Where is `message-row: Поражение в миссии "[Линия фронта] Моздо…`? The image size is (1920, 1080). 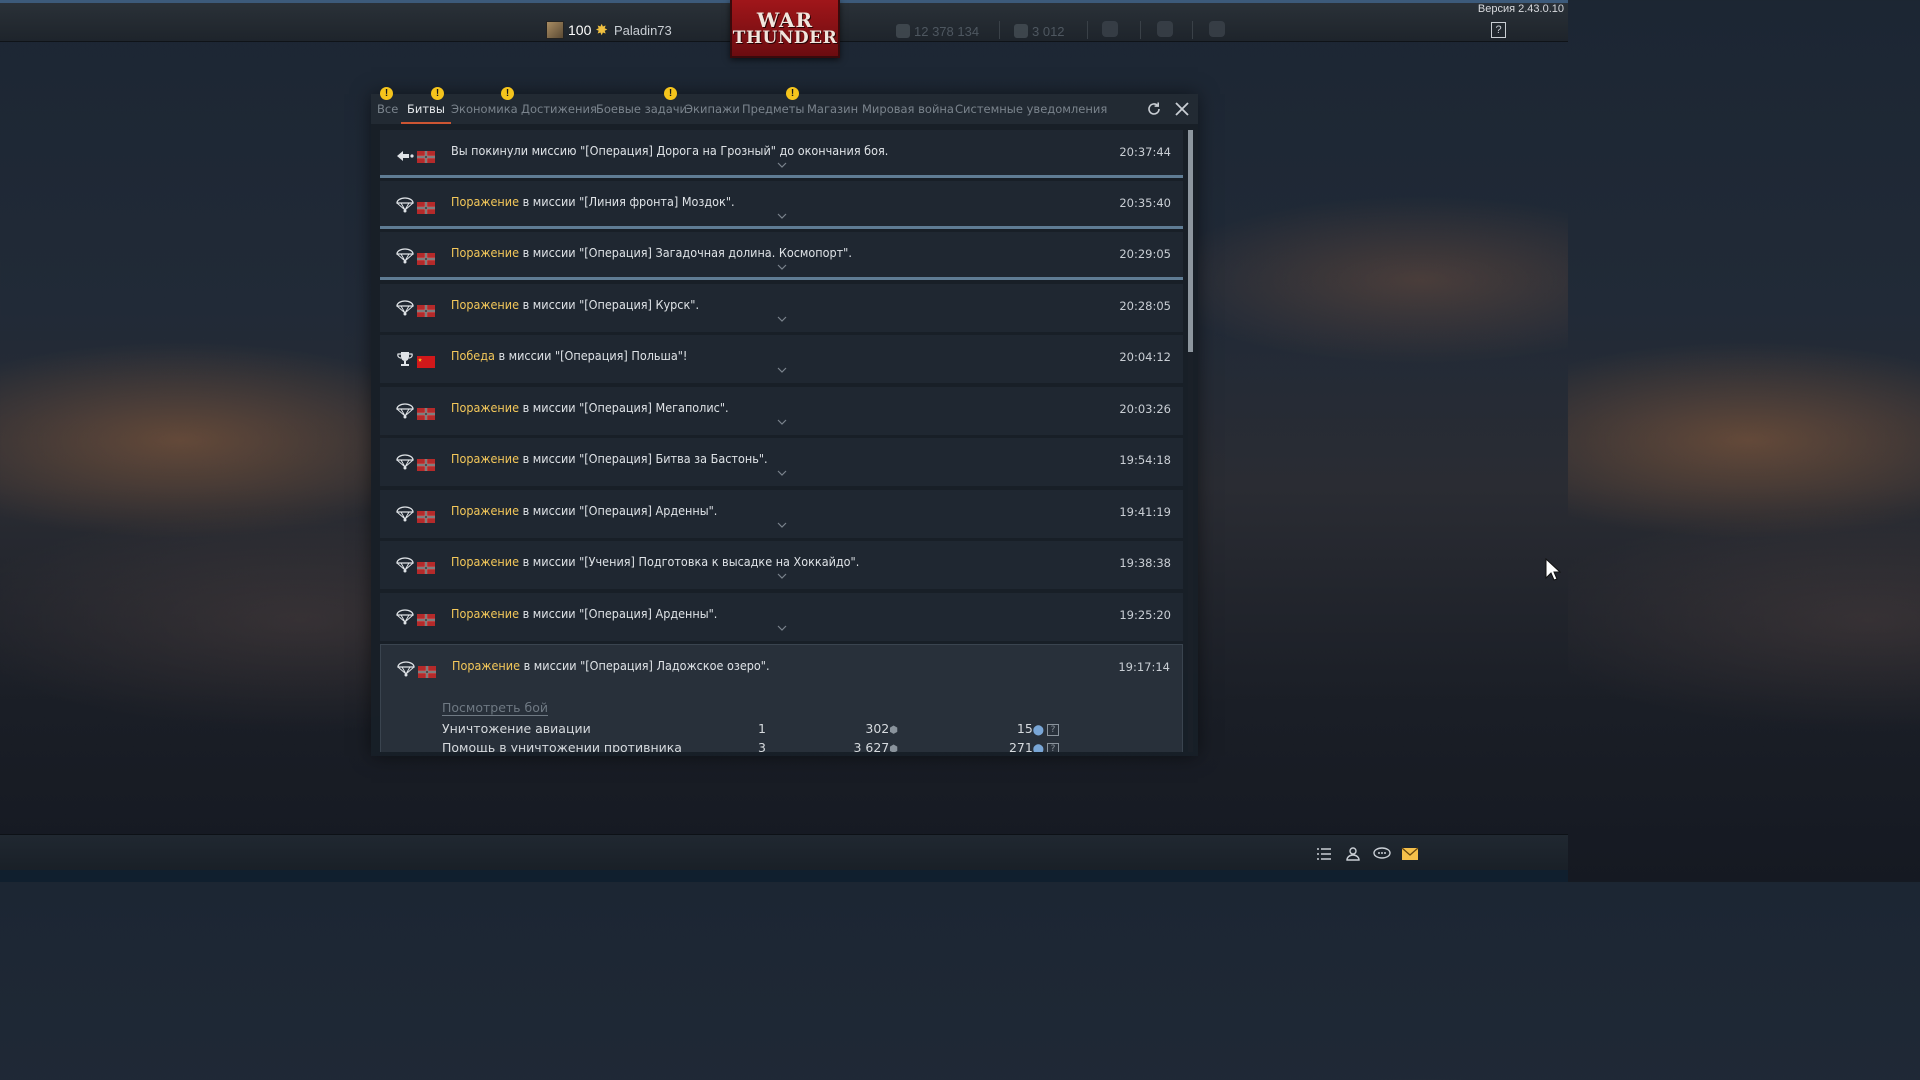
message-row: Поражение в миссии "[Линия фронта] Моздо… is located at coordinates (781, 205).